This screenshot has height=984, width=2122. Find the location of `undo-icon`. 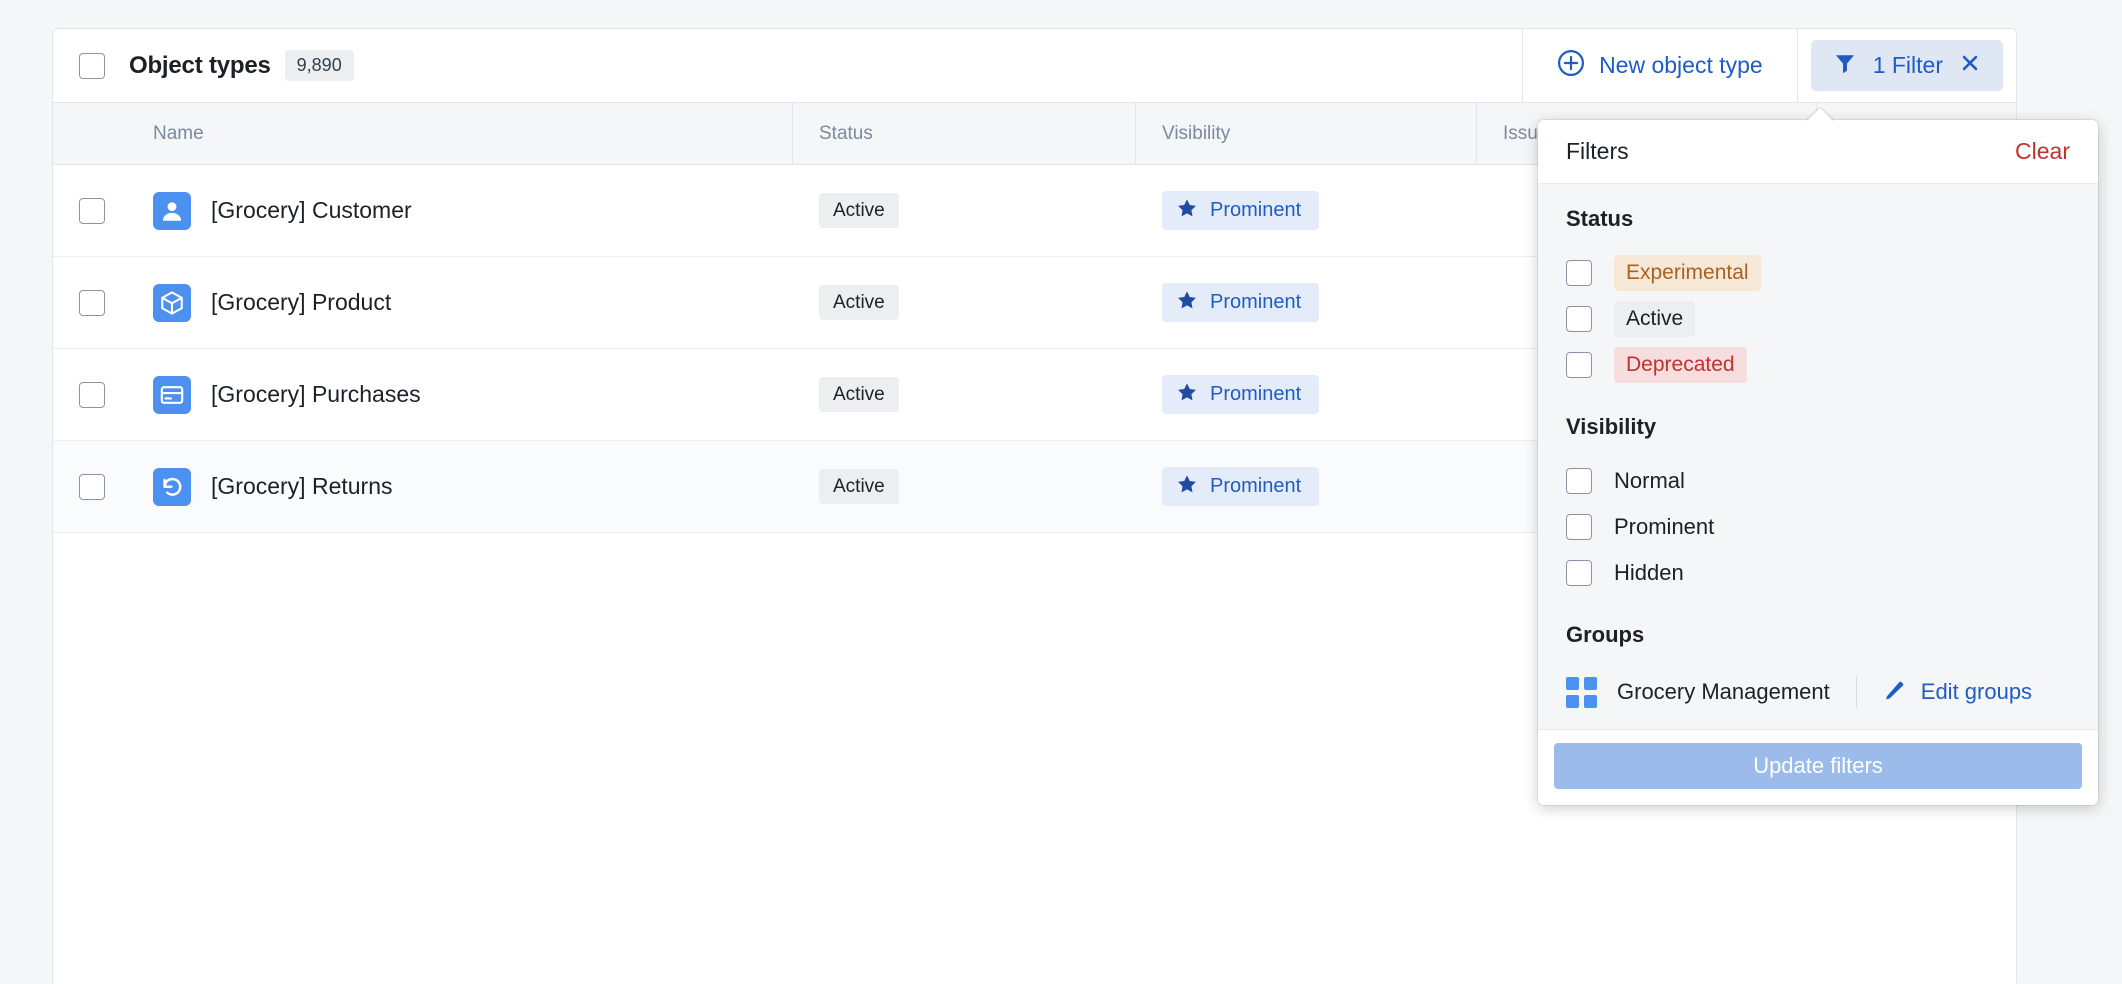

undo-icon is located at coordinates (172, 486).